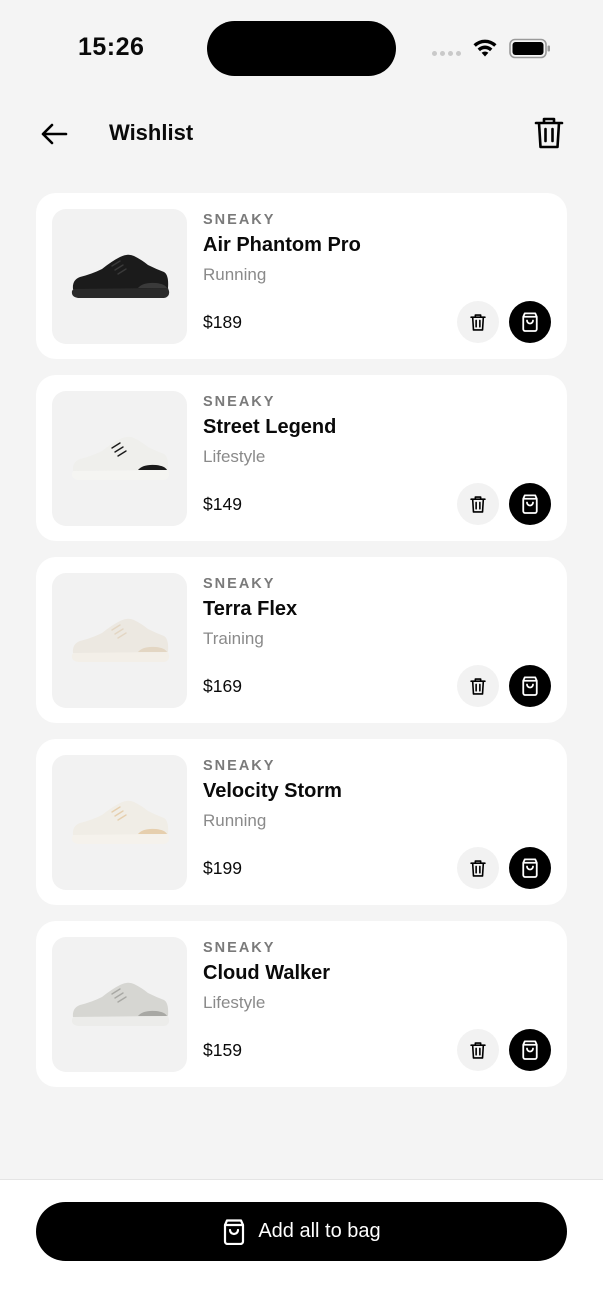 This screenshot has height=1311, width=603. I want to click on clear-wishlist-button, so click(549, 133).